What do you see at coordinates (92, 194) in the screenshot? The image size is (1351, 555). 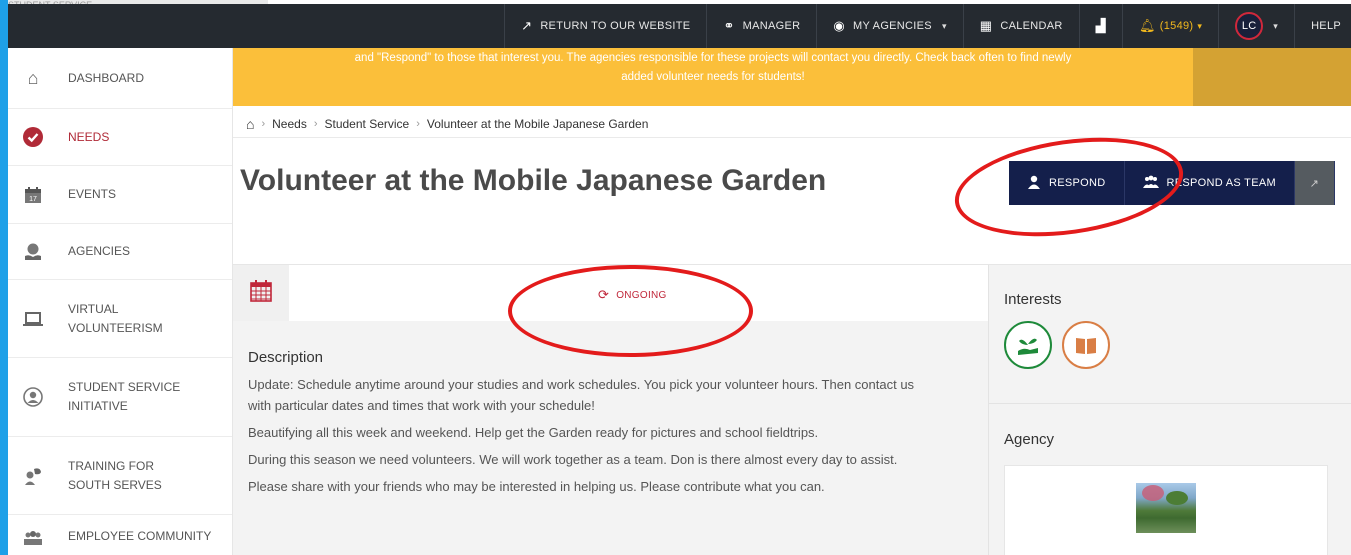 I see `sidebar-item-label: EVENTS` at bounding box center [92, 194].